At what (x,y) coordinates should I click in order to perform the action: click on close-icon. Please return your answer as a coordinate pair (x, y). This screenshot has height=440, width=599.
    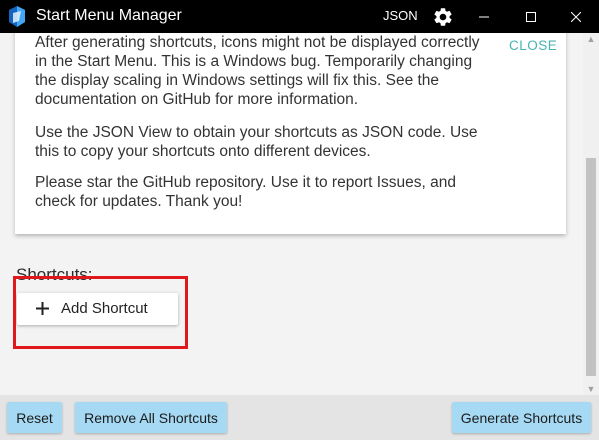
    Looking at the image, I should click on (576, 16).